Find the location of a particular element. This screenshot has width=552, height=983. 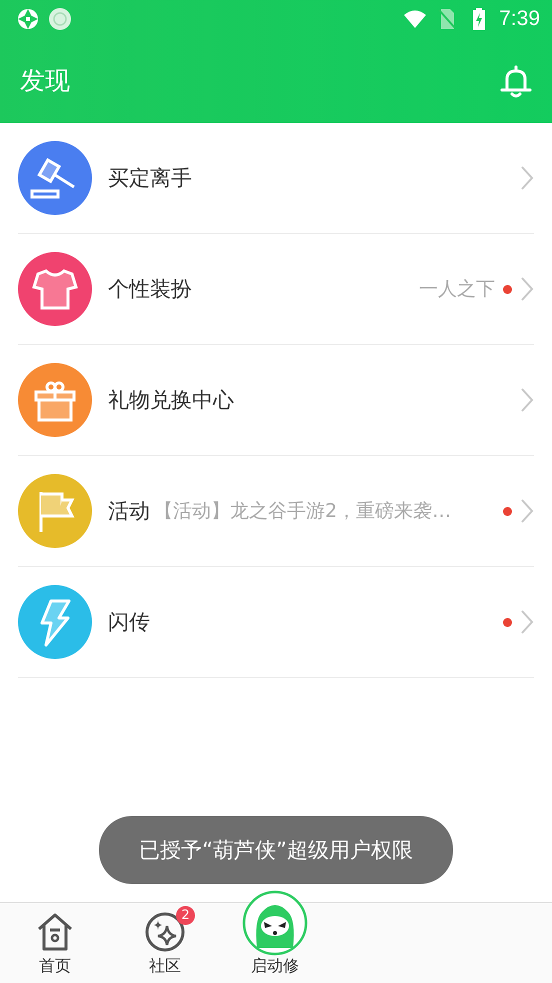

nav-tab: 首页 is located at coordinates (55, 943).